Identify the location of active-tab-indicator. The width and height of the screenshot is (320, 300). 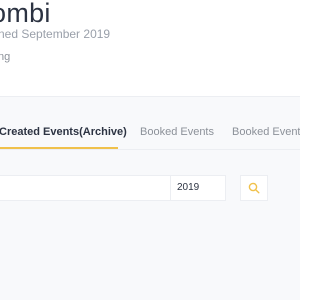
(59, 148).